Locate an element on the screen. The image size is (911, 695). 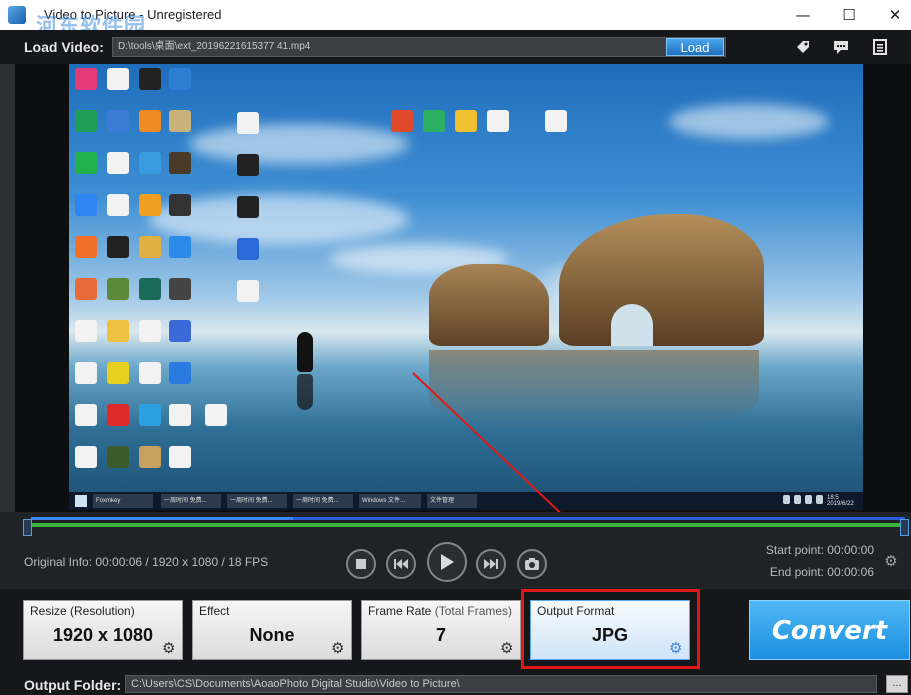
snapshot-button is located at coordinates (532, 564).